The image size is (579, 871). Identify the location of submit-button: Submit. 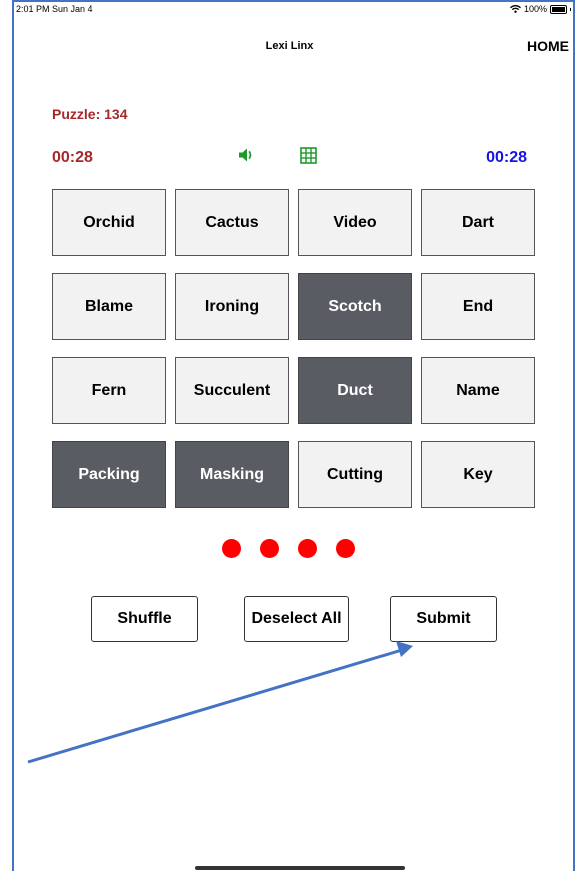
(443, 619).